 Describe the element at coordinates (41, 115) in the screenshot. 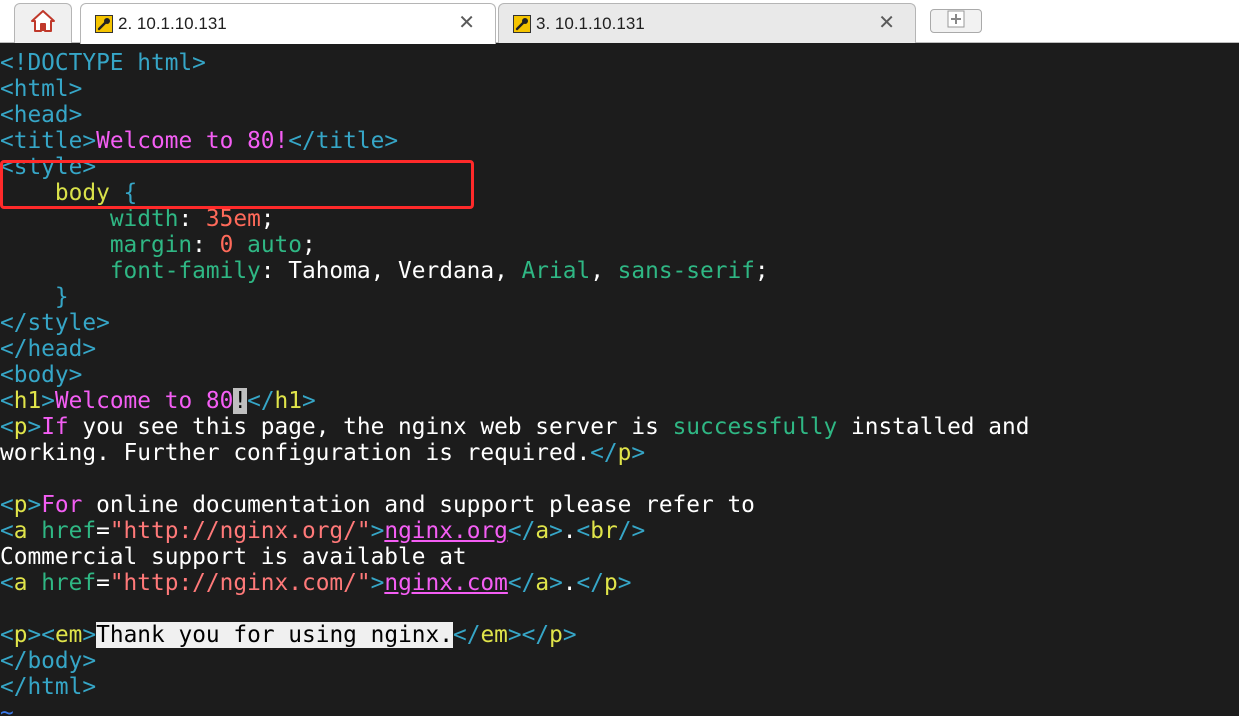

I see `code-line: <head>` at that location.